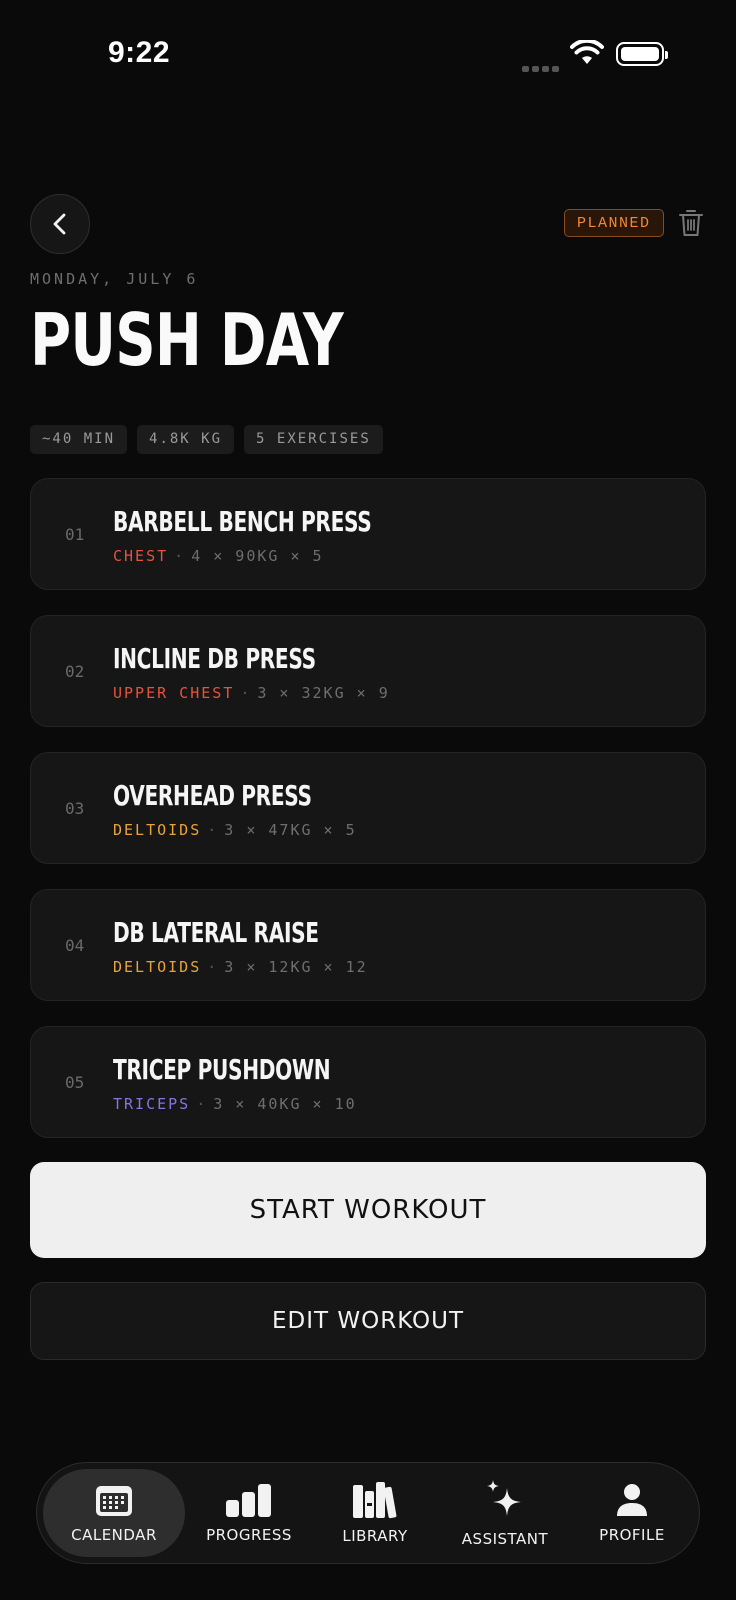  Describe the element at coordinates (368, 1210) in the screenshot. I see `start-workout-button: START WORKOUT` at that location.